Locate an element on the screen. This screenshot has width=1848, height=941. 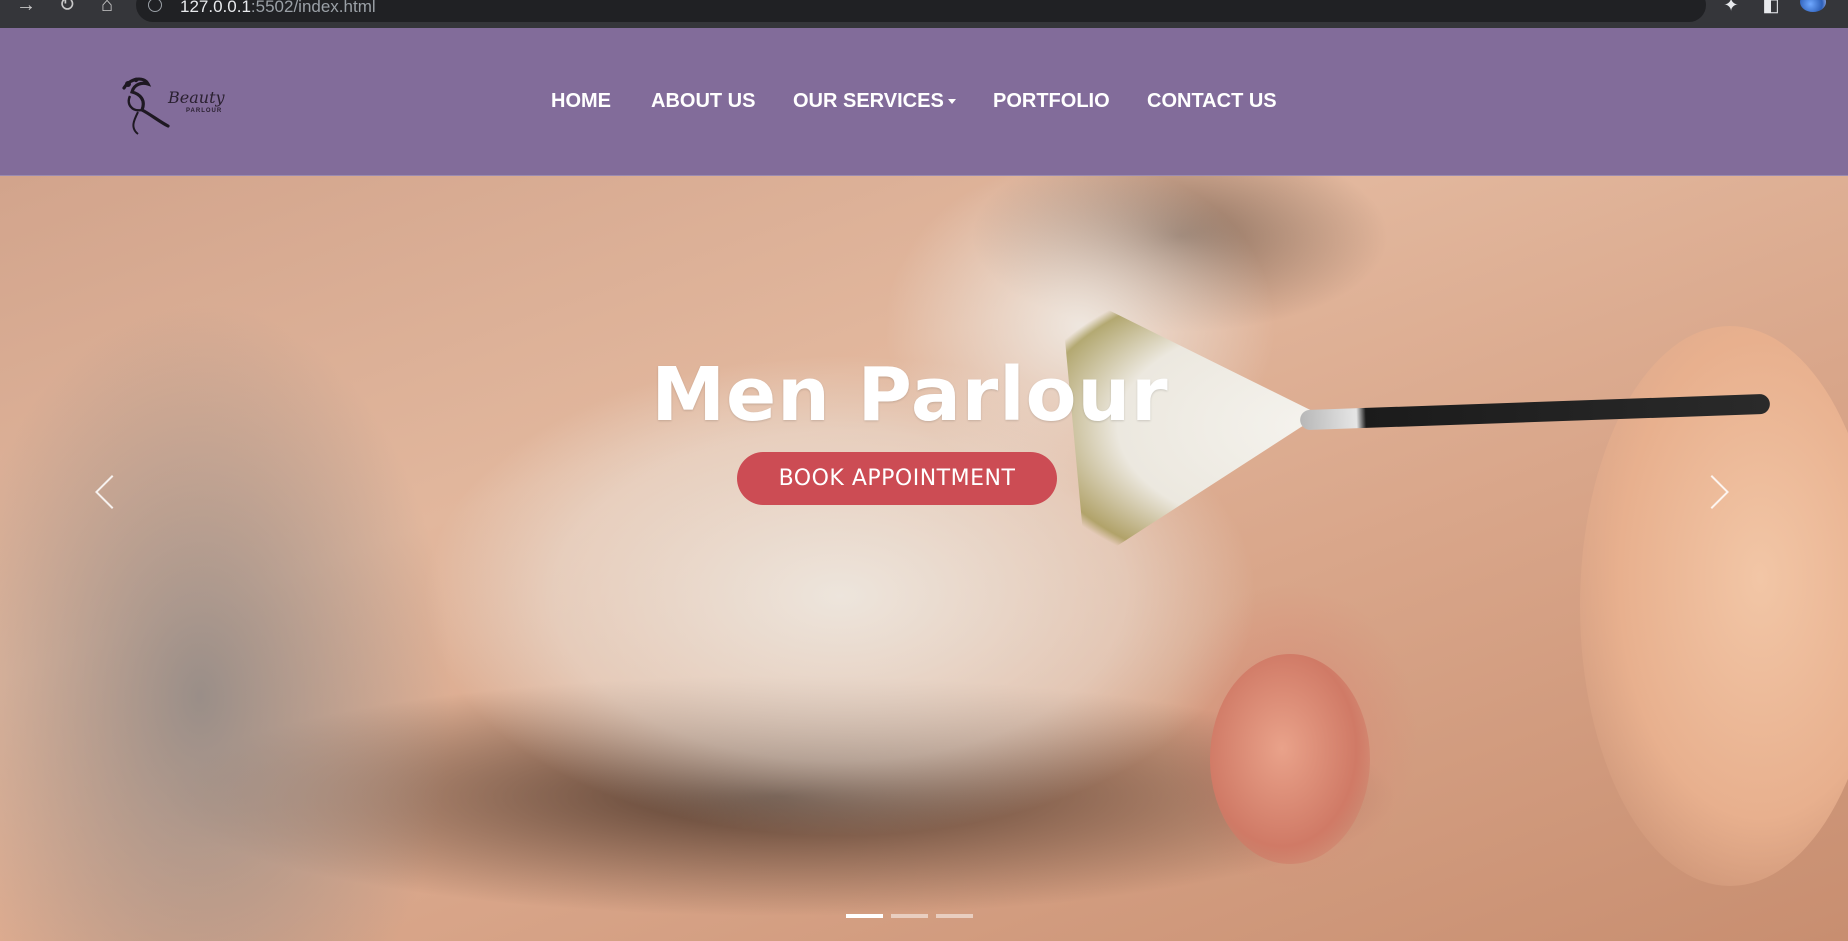
nav-about-us: ABOUT US is located at coordinates (703, 101).